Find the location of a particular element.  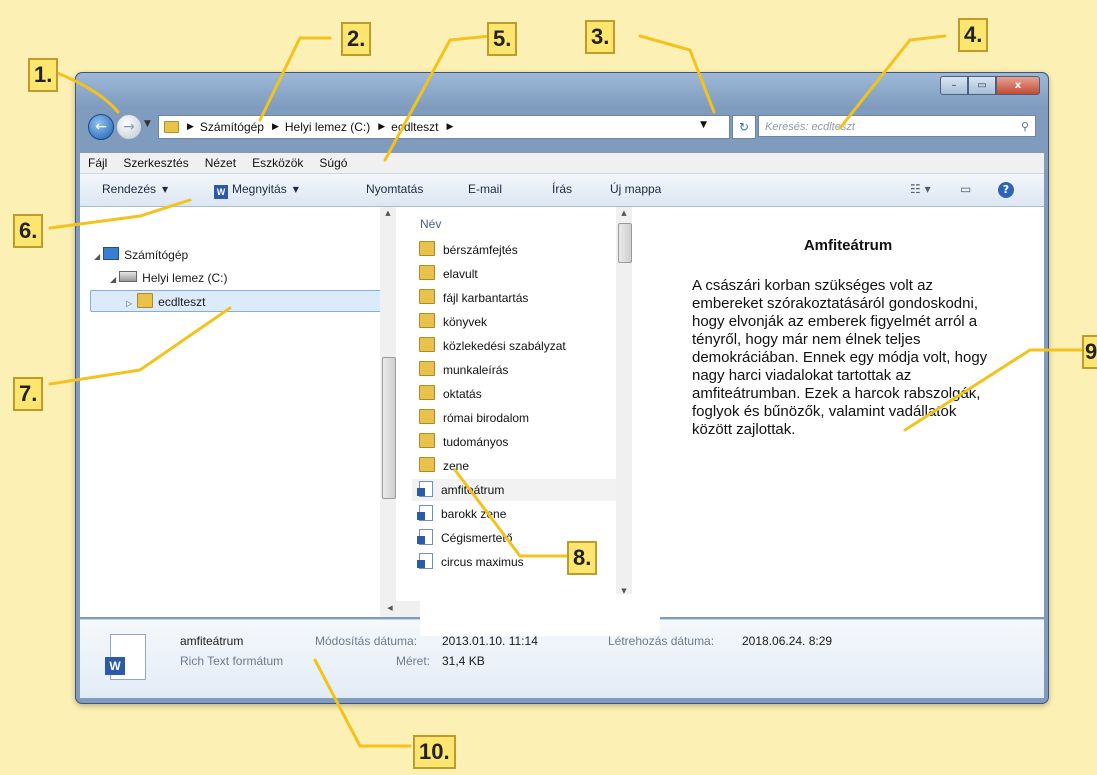

chevron-down-icon: ▼ is located at coordinates (295, 189).